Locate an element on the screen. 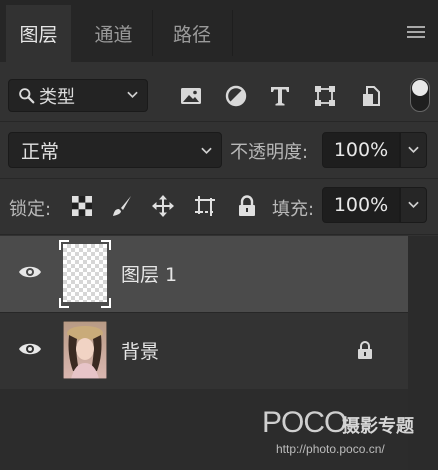 The image size is (438, 470). lock-label: 锁定: is located at coordinates (30, 209).